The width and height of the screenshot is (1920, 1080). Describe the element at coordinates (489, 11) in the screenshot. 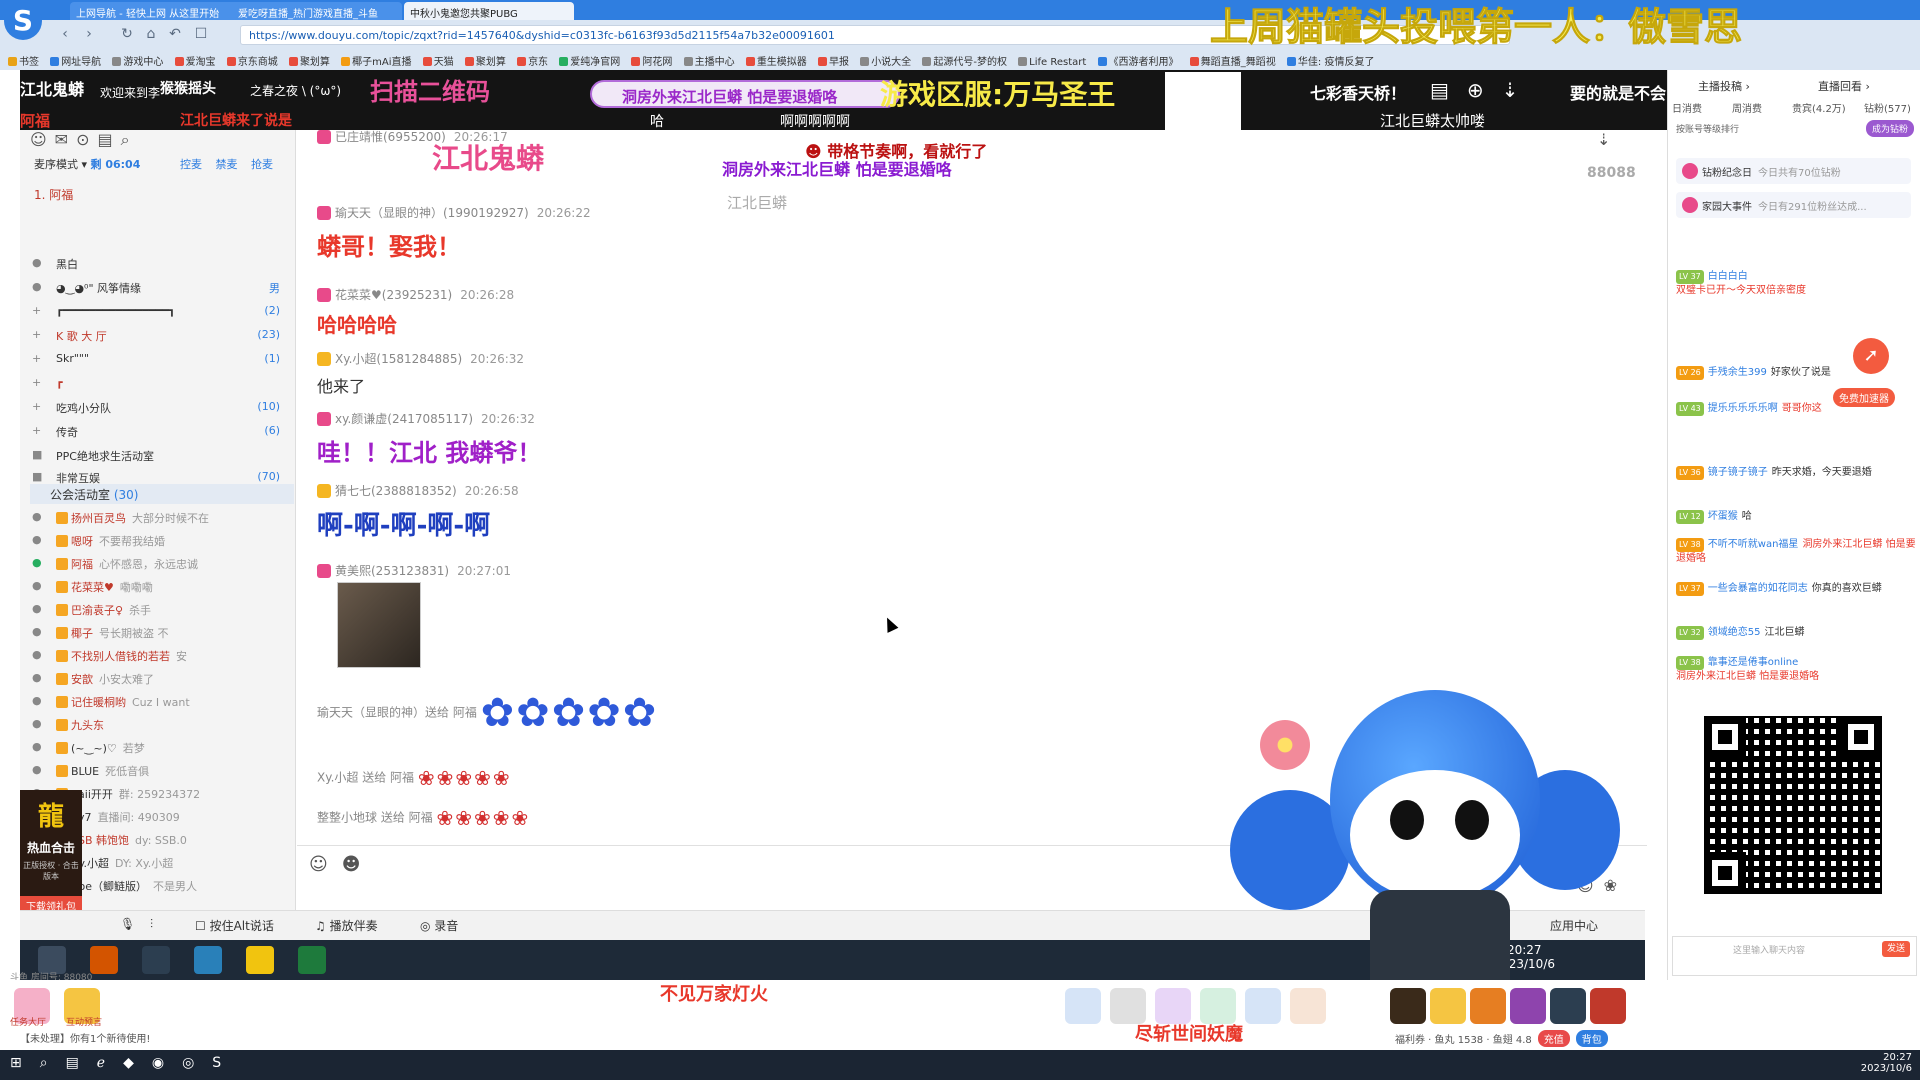

I see `tab-pubg: 中秋小鬼邀您共聚PUBG` at that location.